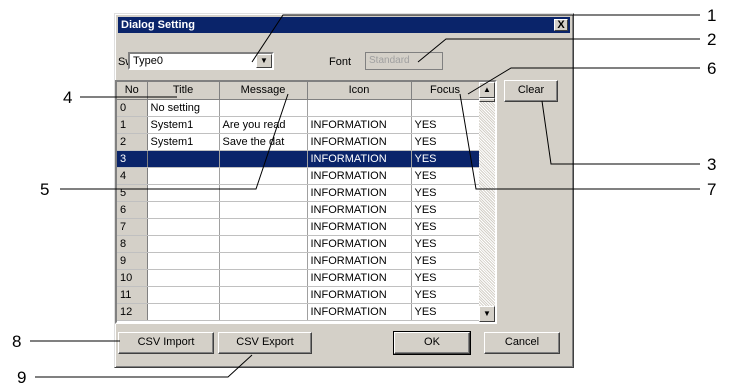  What do you see at coordinates (712, 164) in the screenshot?
I see `callout-3: 3` at bounding box center [712, 164].